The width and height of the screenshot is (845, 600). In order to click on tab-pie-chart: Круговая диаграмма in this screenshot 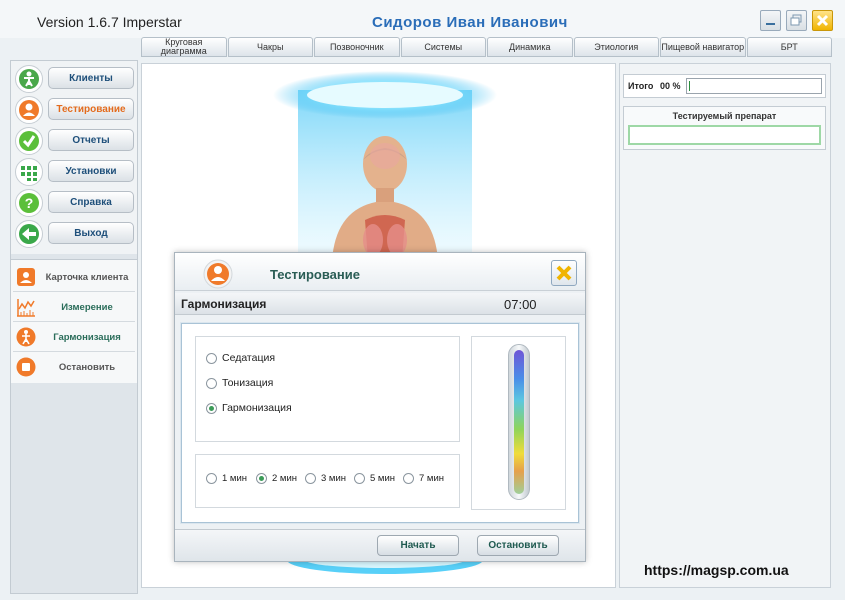, I will do `click(184, 47)`.